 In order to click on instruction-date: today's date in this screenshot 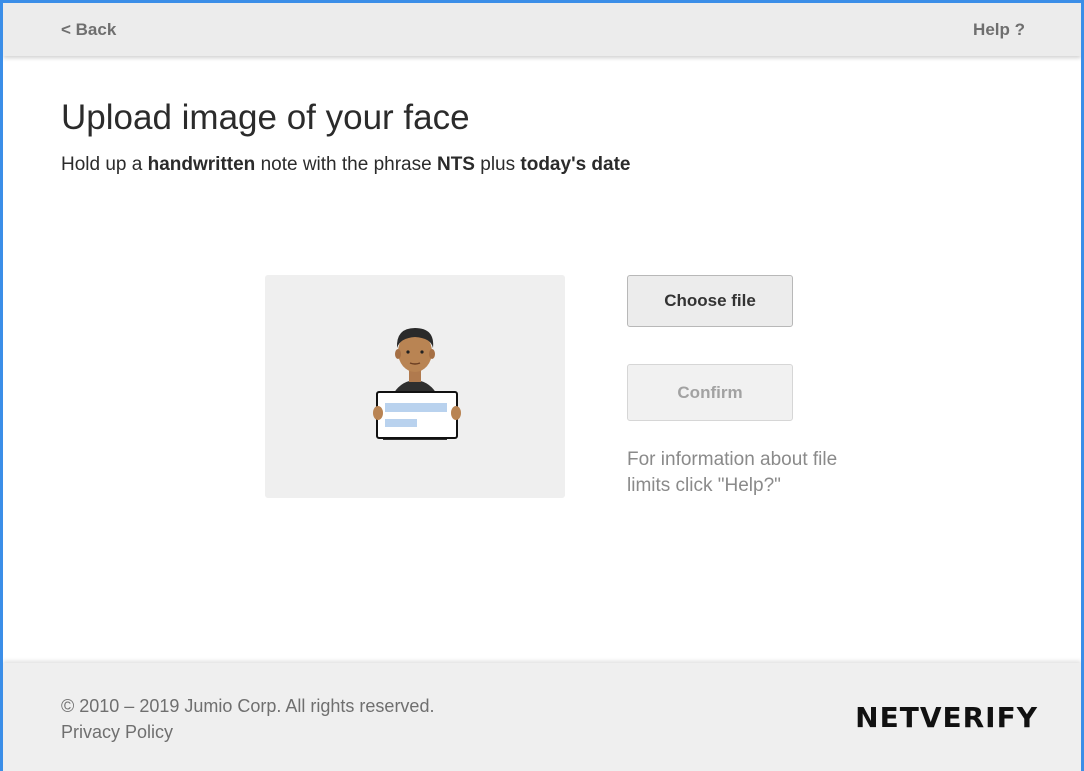, I will do `click(575, 164)`.